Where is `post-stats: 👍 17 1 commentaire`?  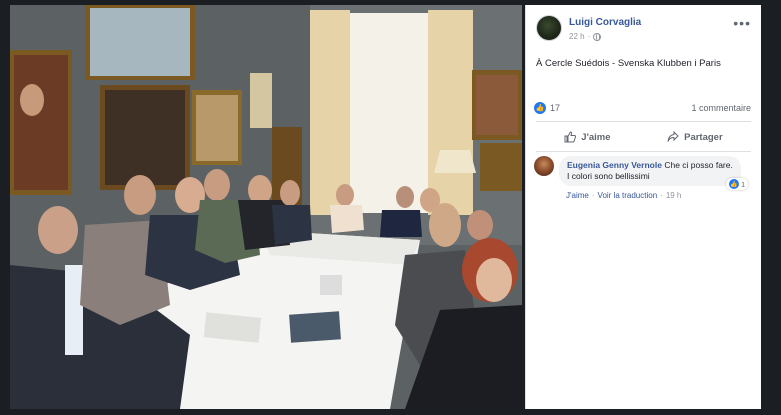
post-stats: 👍 17 1 commentaire is located at coordinates (642, 108).